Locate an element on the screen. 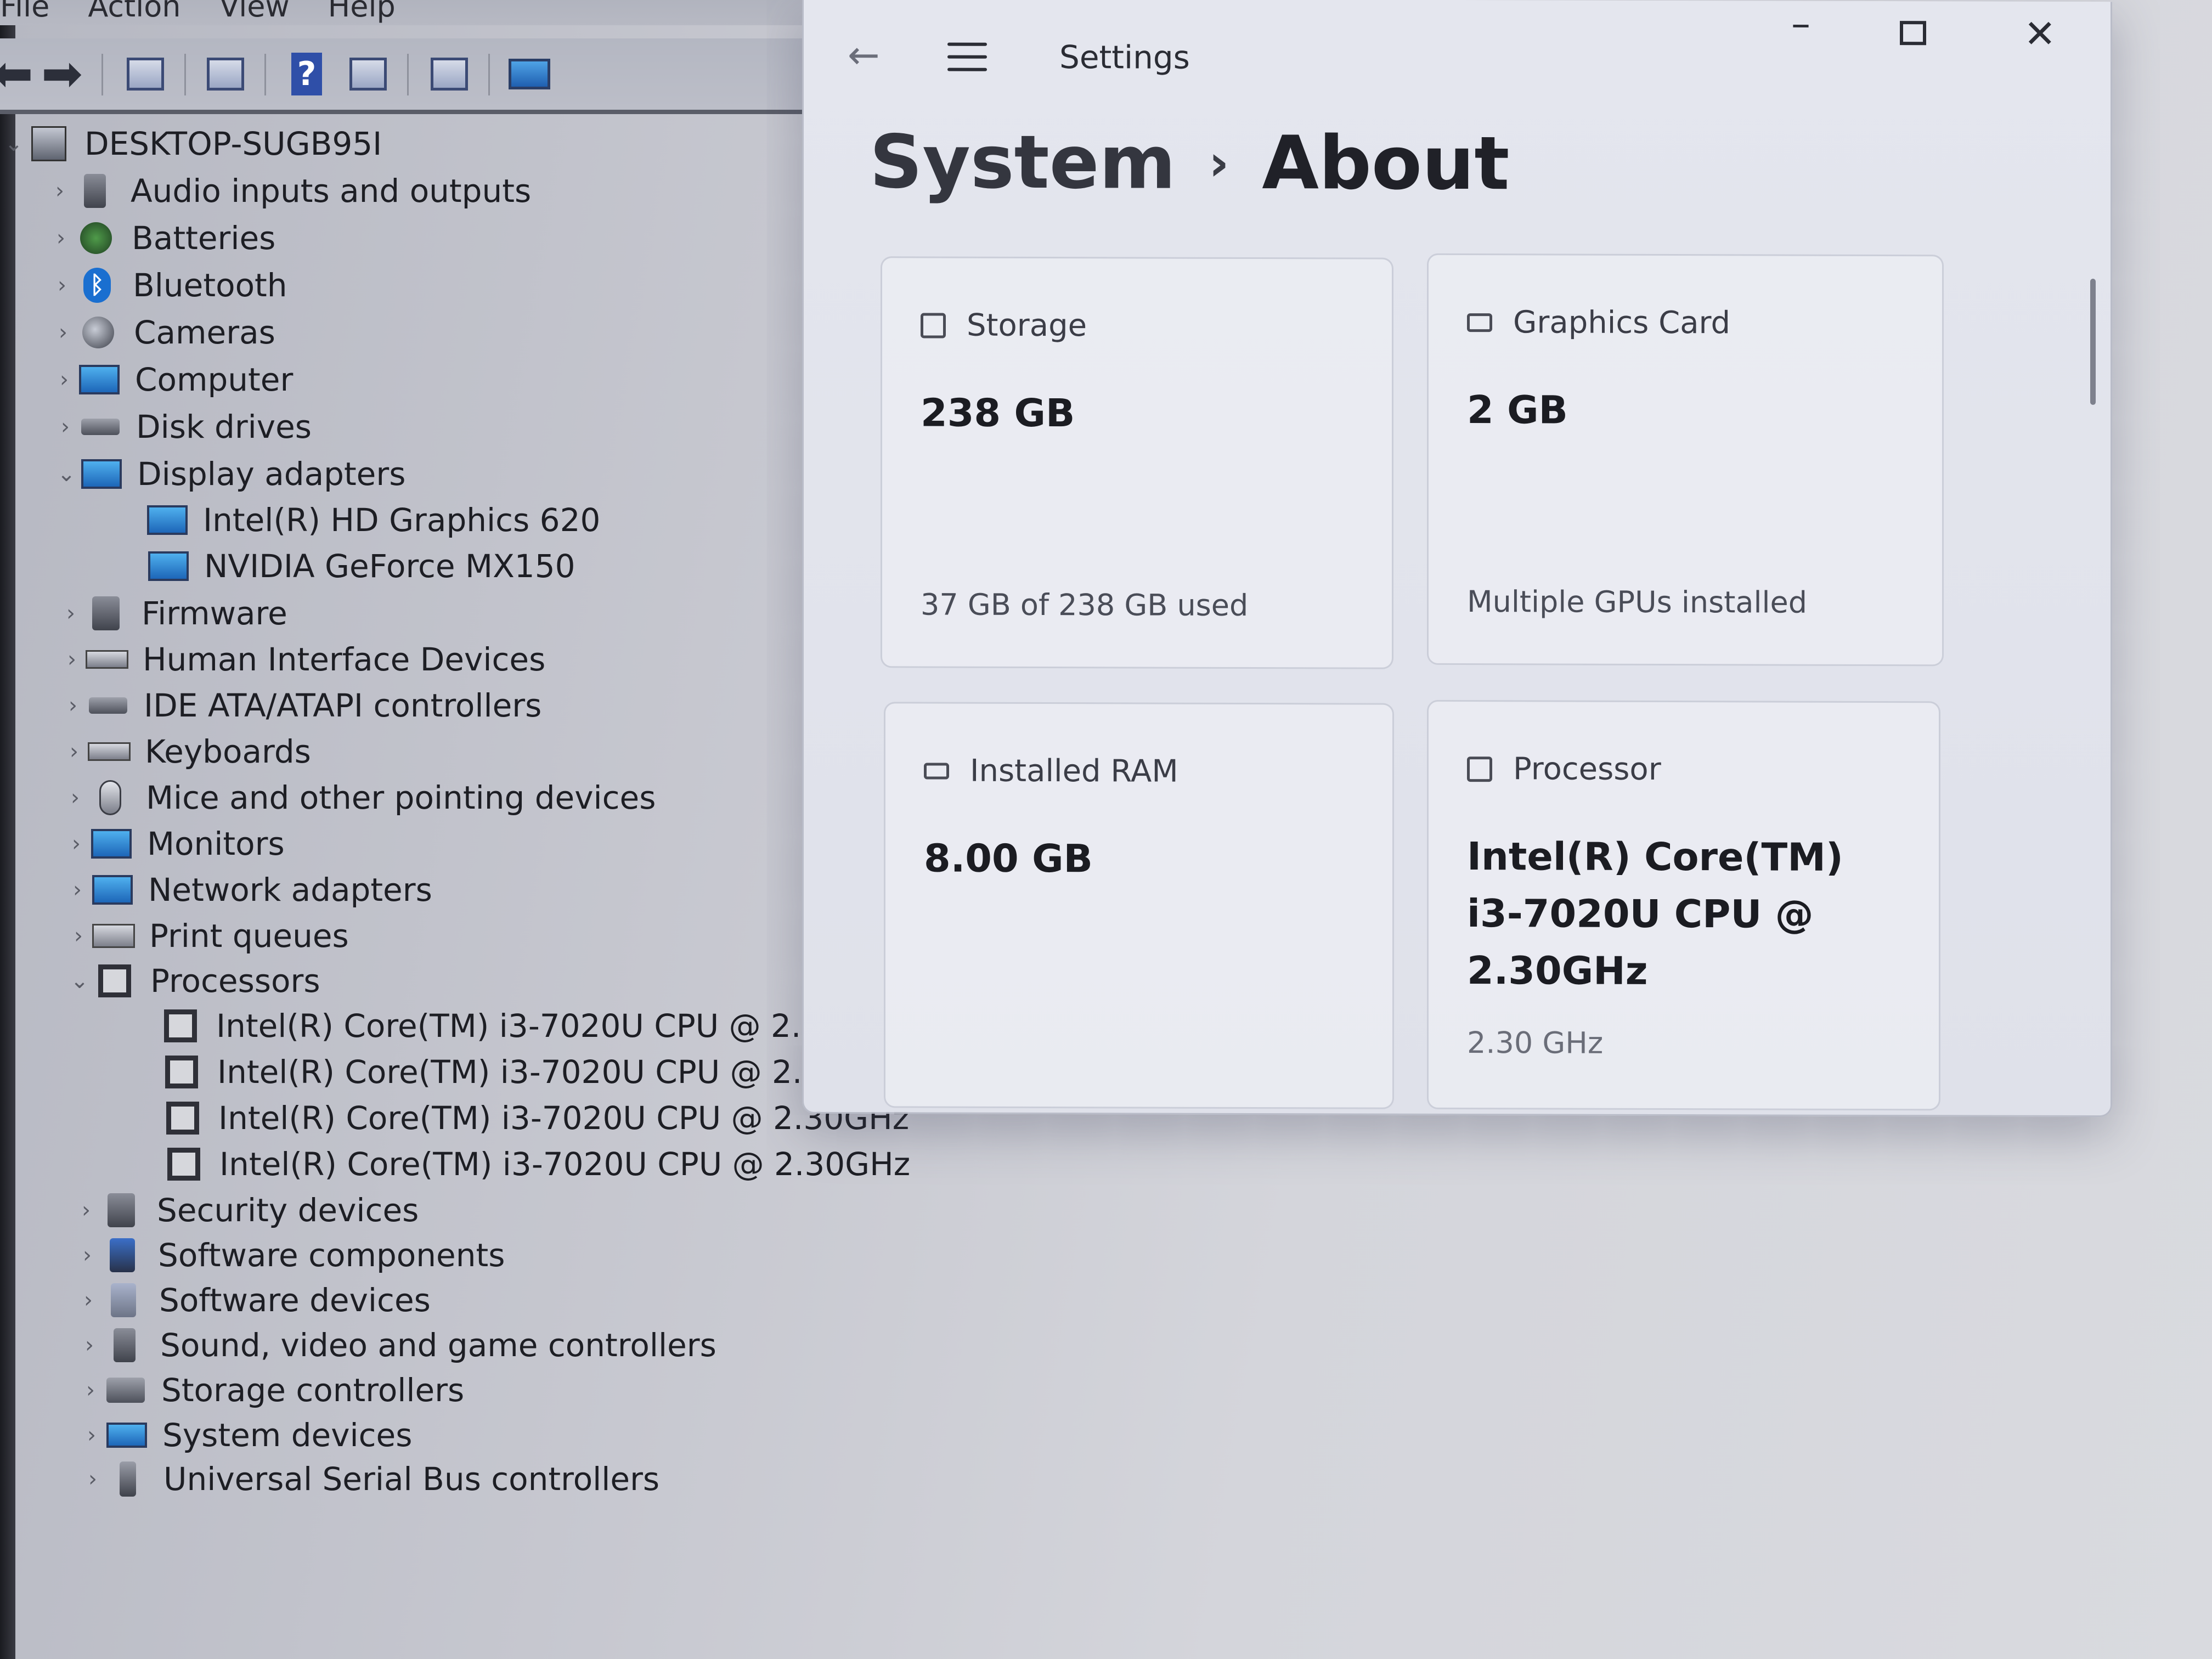 The width and height of the screenshot is (2212, 1659). usb-icon is located at coordinates (128, 1479).